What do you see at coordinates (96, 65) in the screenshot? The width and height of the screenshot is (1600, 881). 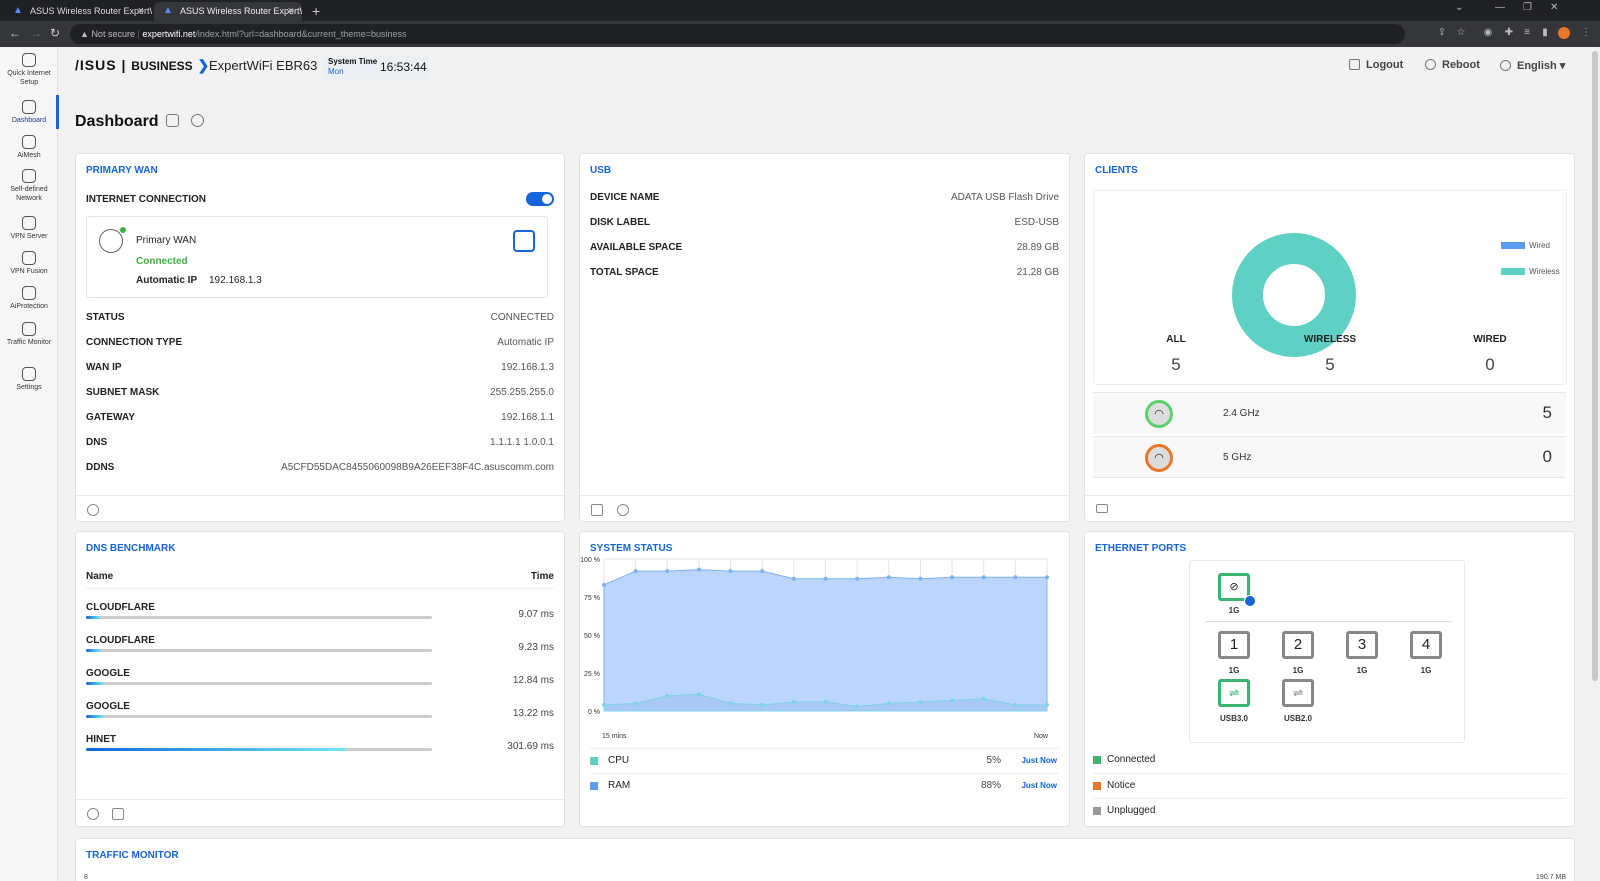 I see `brand-name: /ISUS` at bounding box center [96, 65].